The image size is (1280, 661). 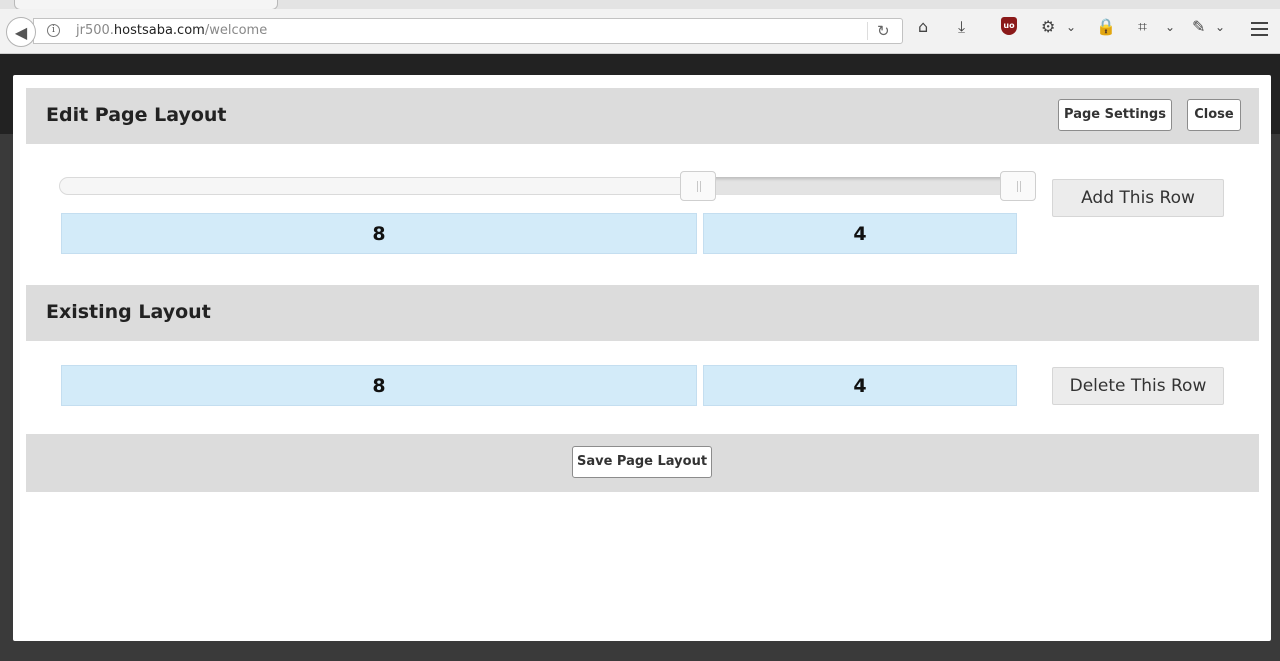 What do you see at coordinates (379, 385) in the screenshot?
I see `existing-row-column-1: 8` at bounding box center [379, 385].